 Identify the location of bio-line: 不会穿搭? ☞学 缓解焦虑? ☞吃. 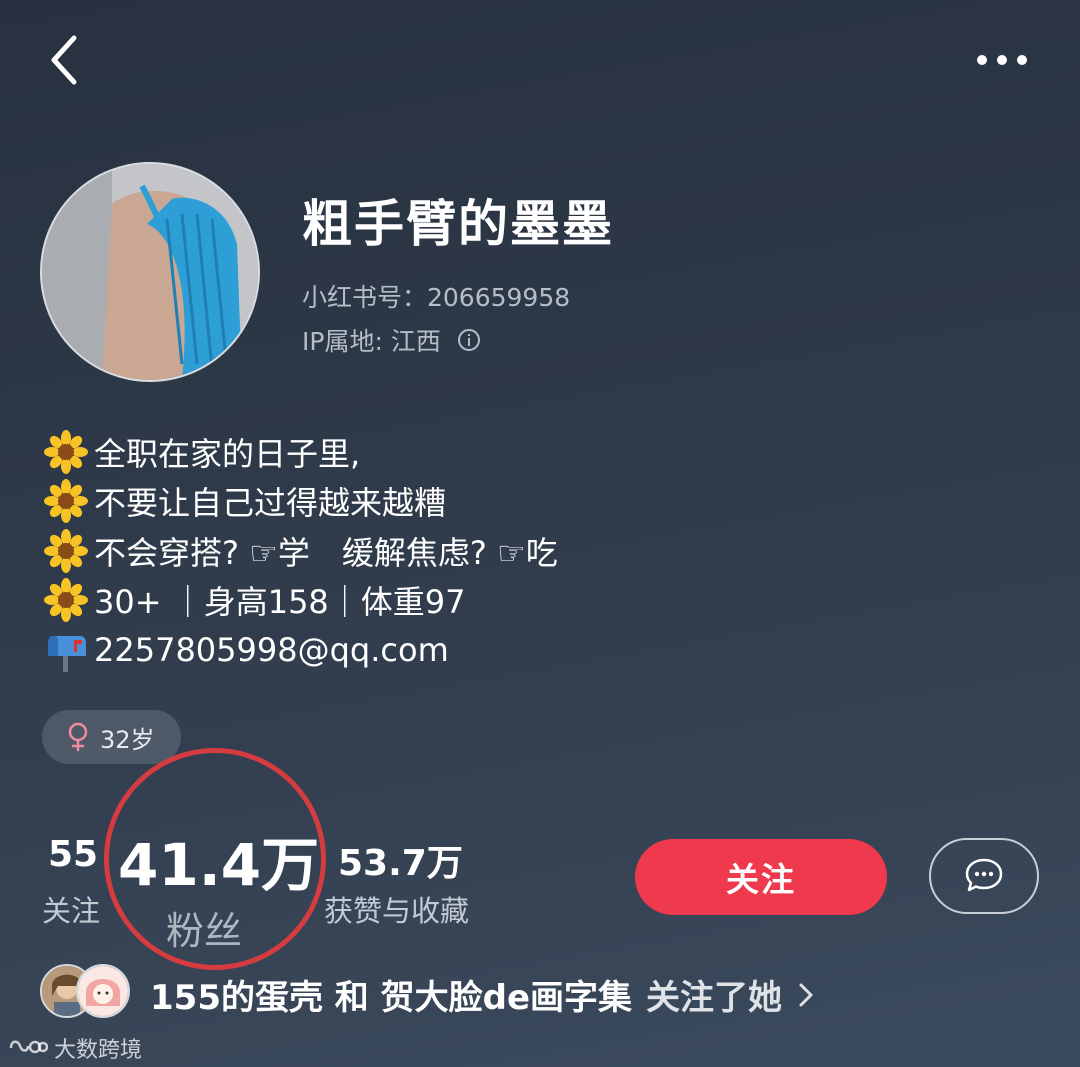
(301, 551).